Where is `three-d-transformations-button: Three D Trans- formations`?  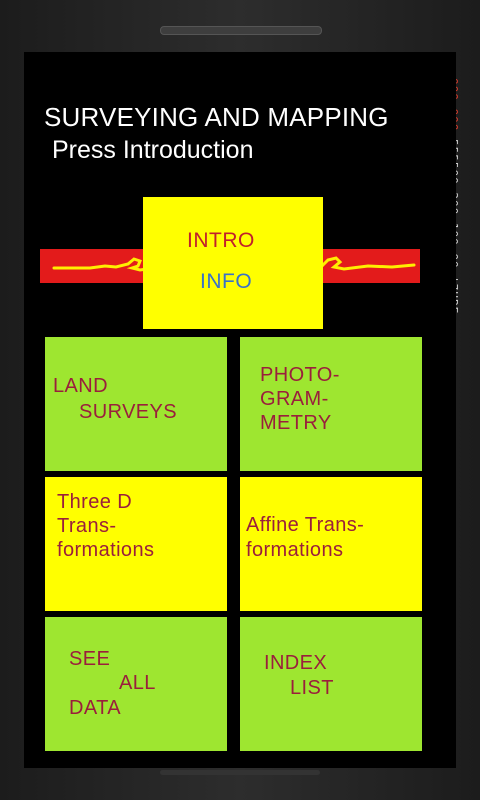 three-d-transformations-button: Three D Trans- formations is located at coordinates (136, 544).